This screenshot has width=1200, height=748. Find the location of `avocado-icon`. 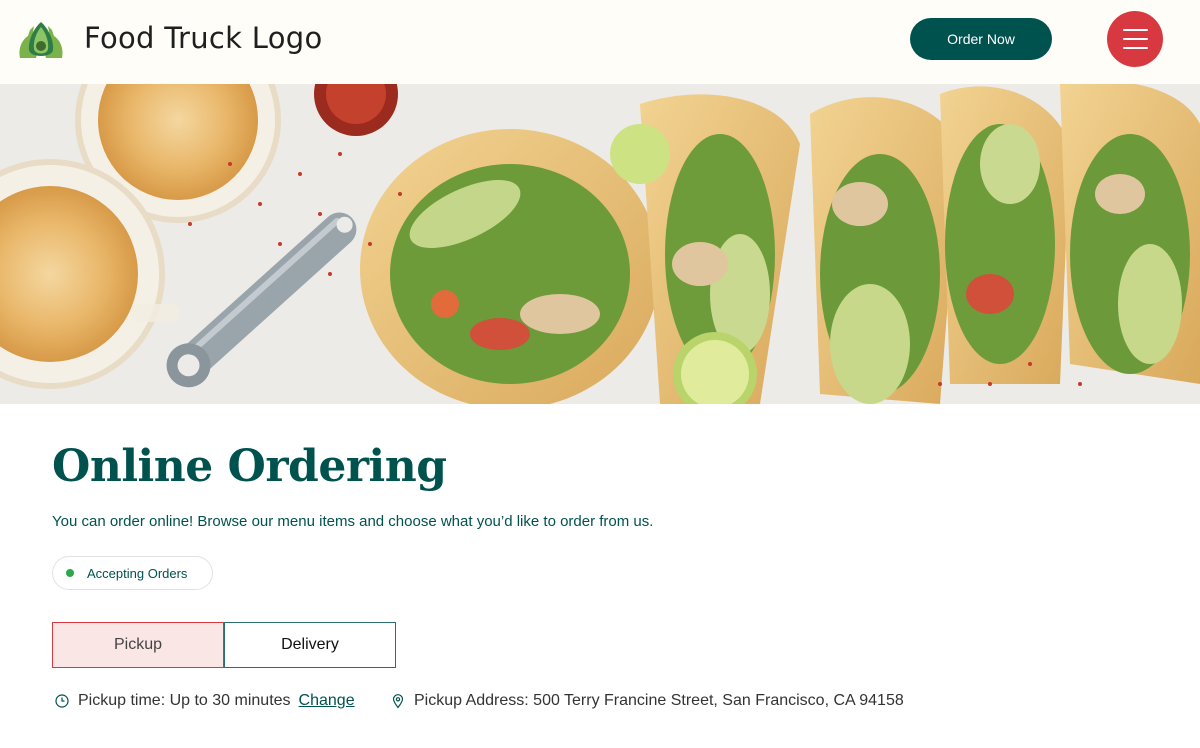

avocado-icon is located at coordinates (41, 40).